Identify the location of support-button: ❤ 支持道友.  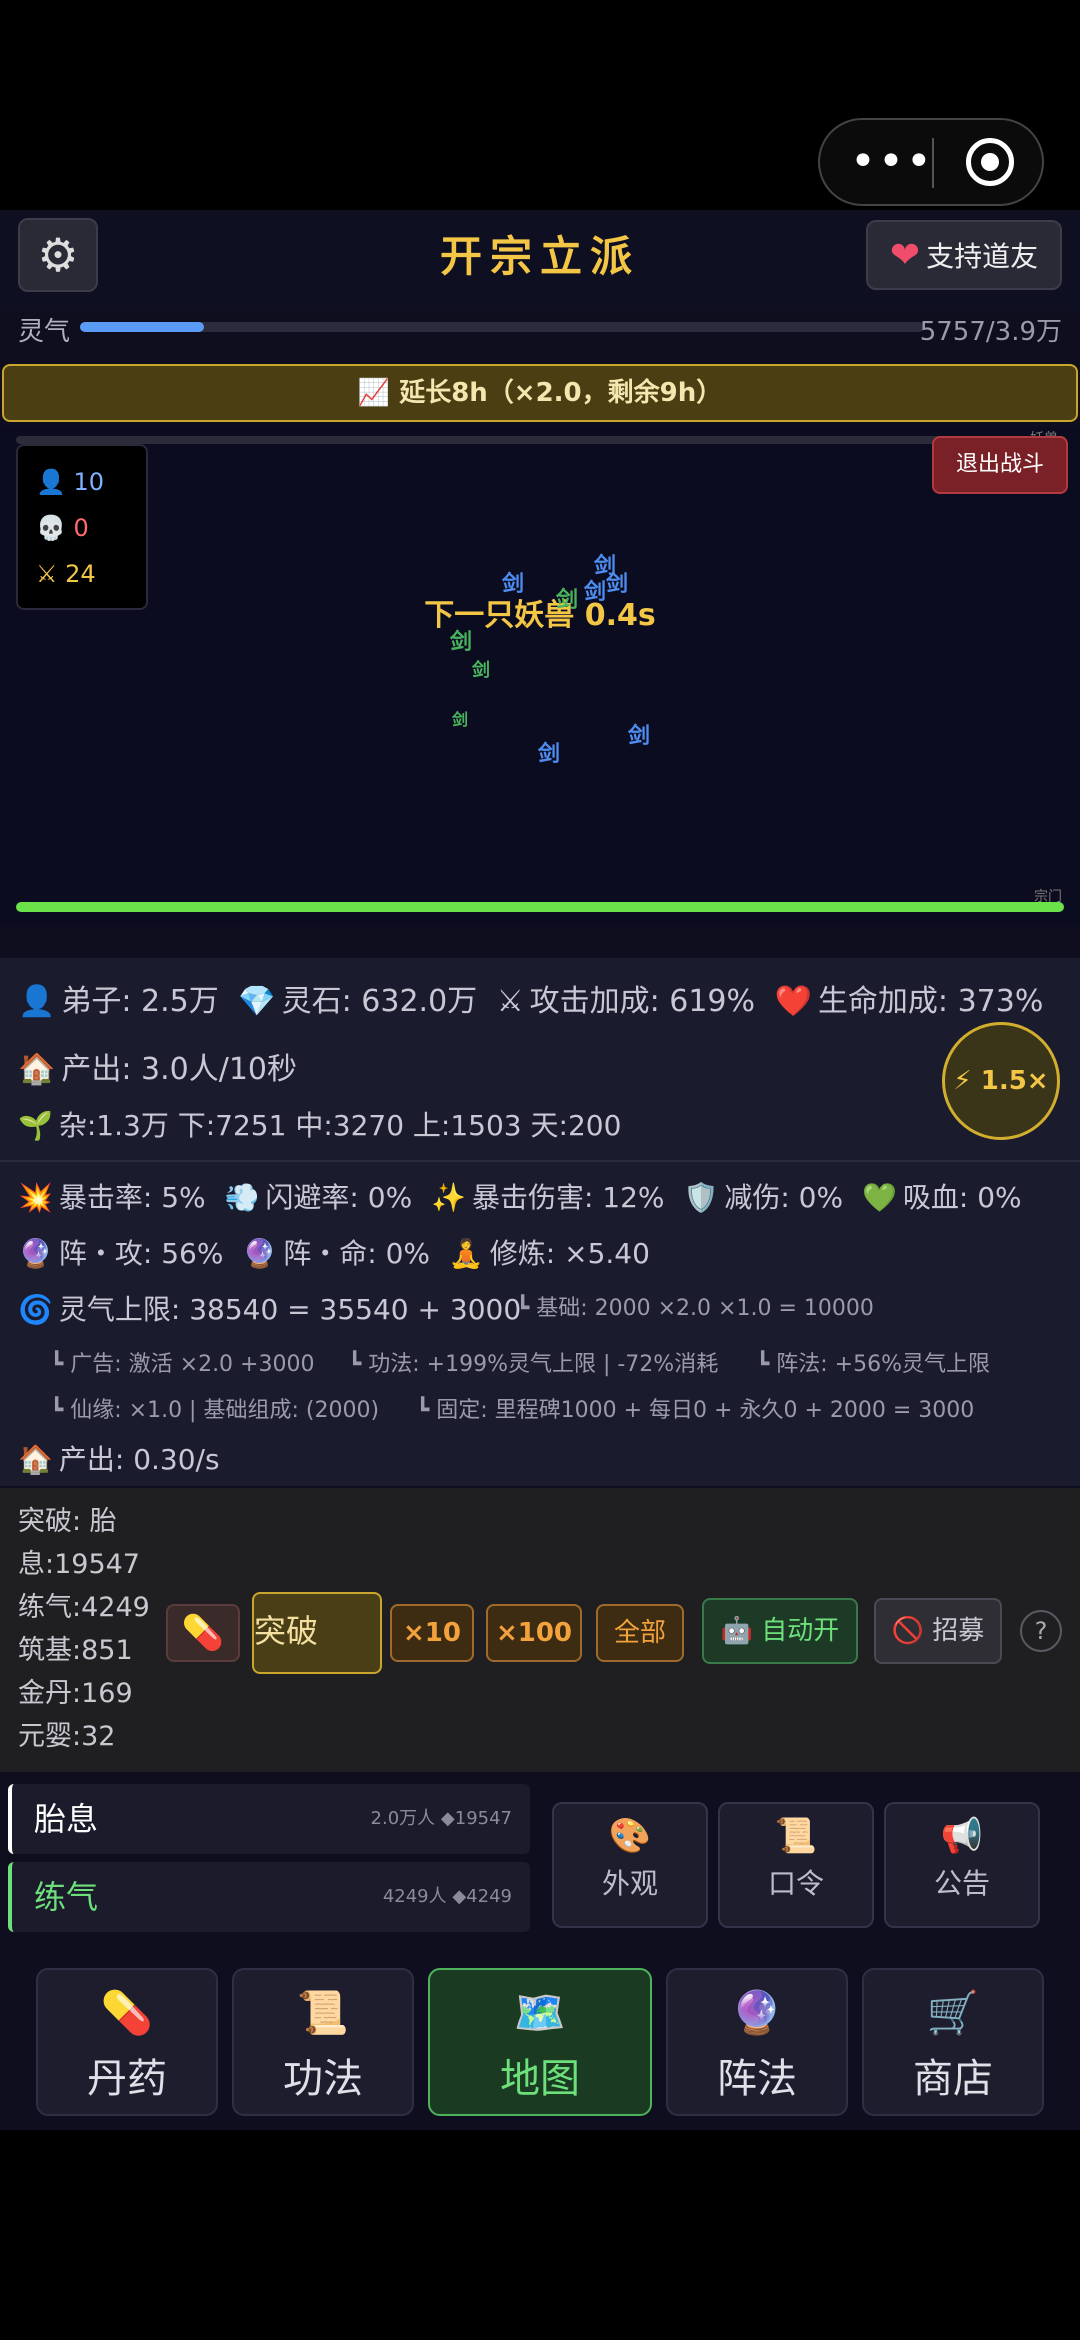
(964, 255).